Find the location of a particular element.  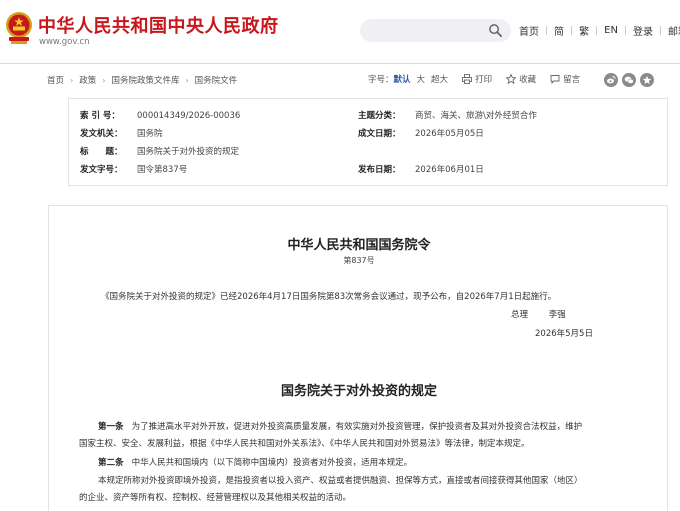

favorite-button: 收藏 is located at coordinates (527, 79).